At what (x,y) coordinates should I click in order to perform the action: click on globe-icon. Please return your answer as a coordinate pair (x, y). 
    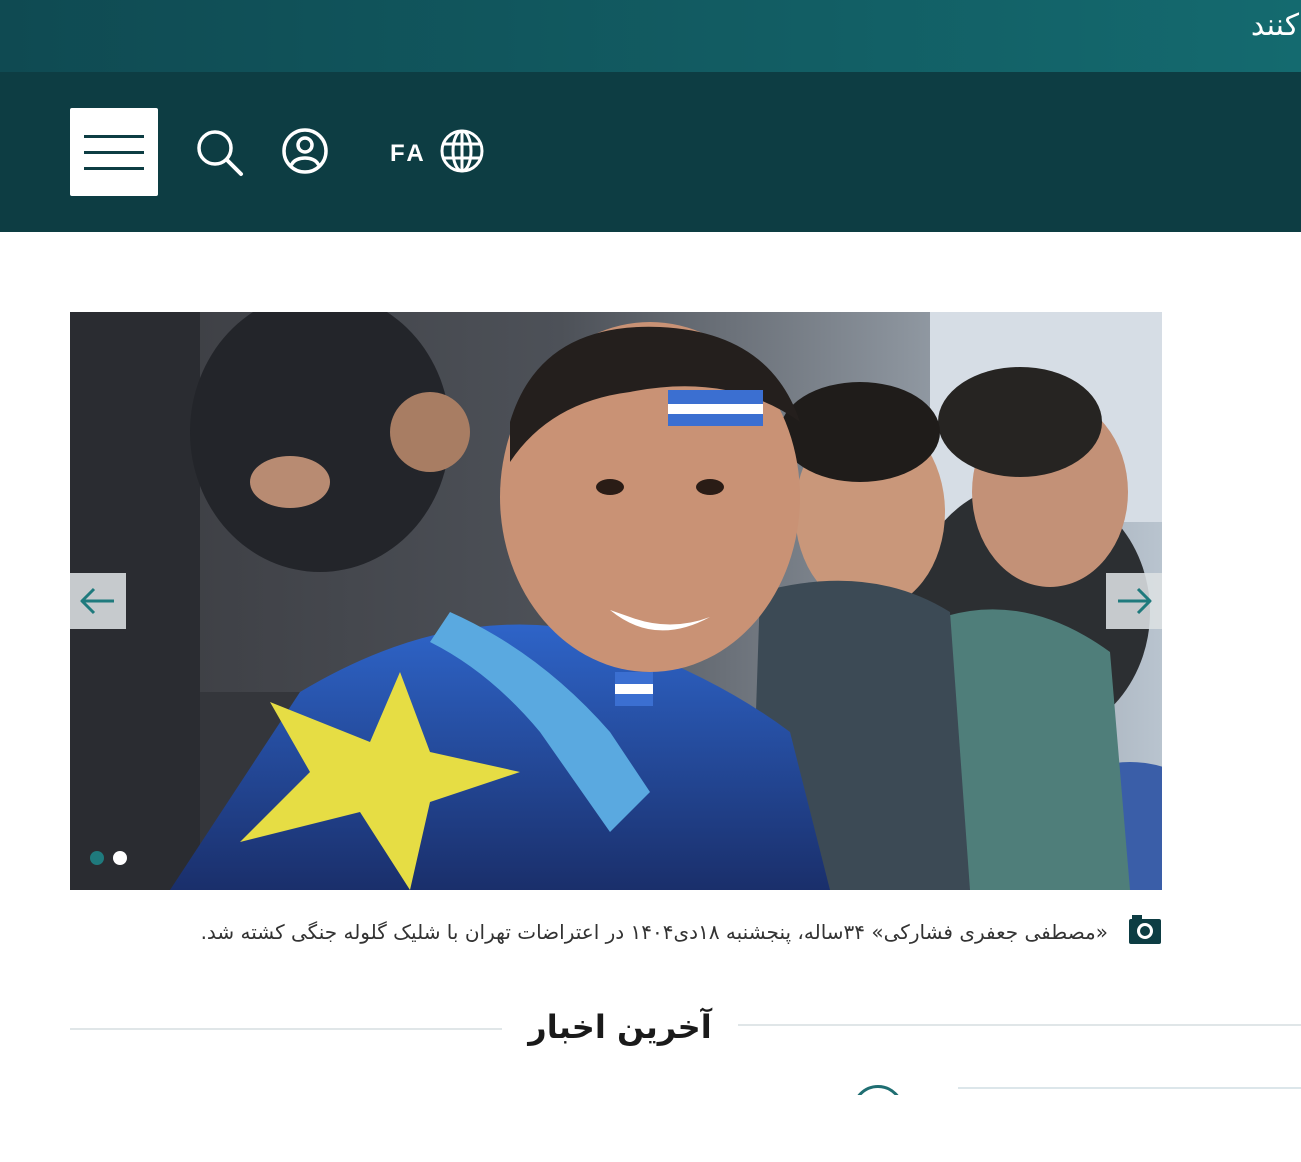
    Looking at the image, I should click on (462, 151).